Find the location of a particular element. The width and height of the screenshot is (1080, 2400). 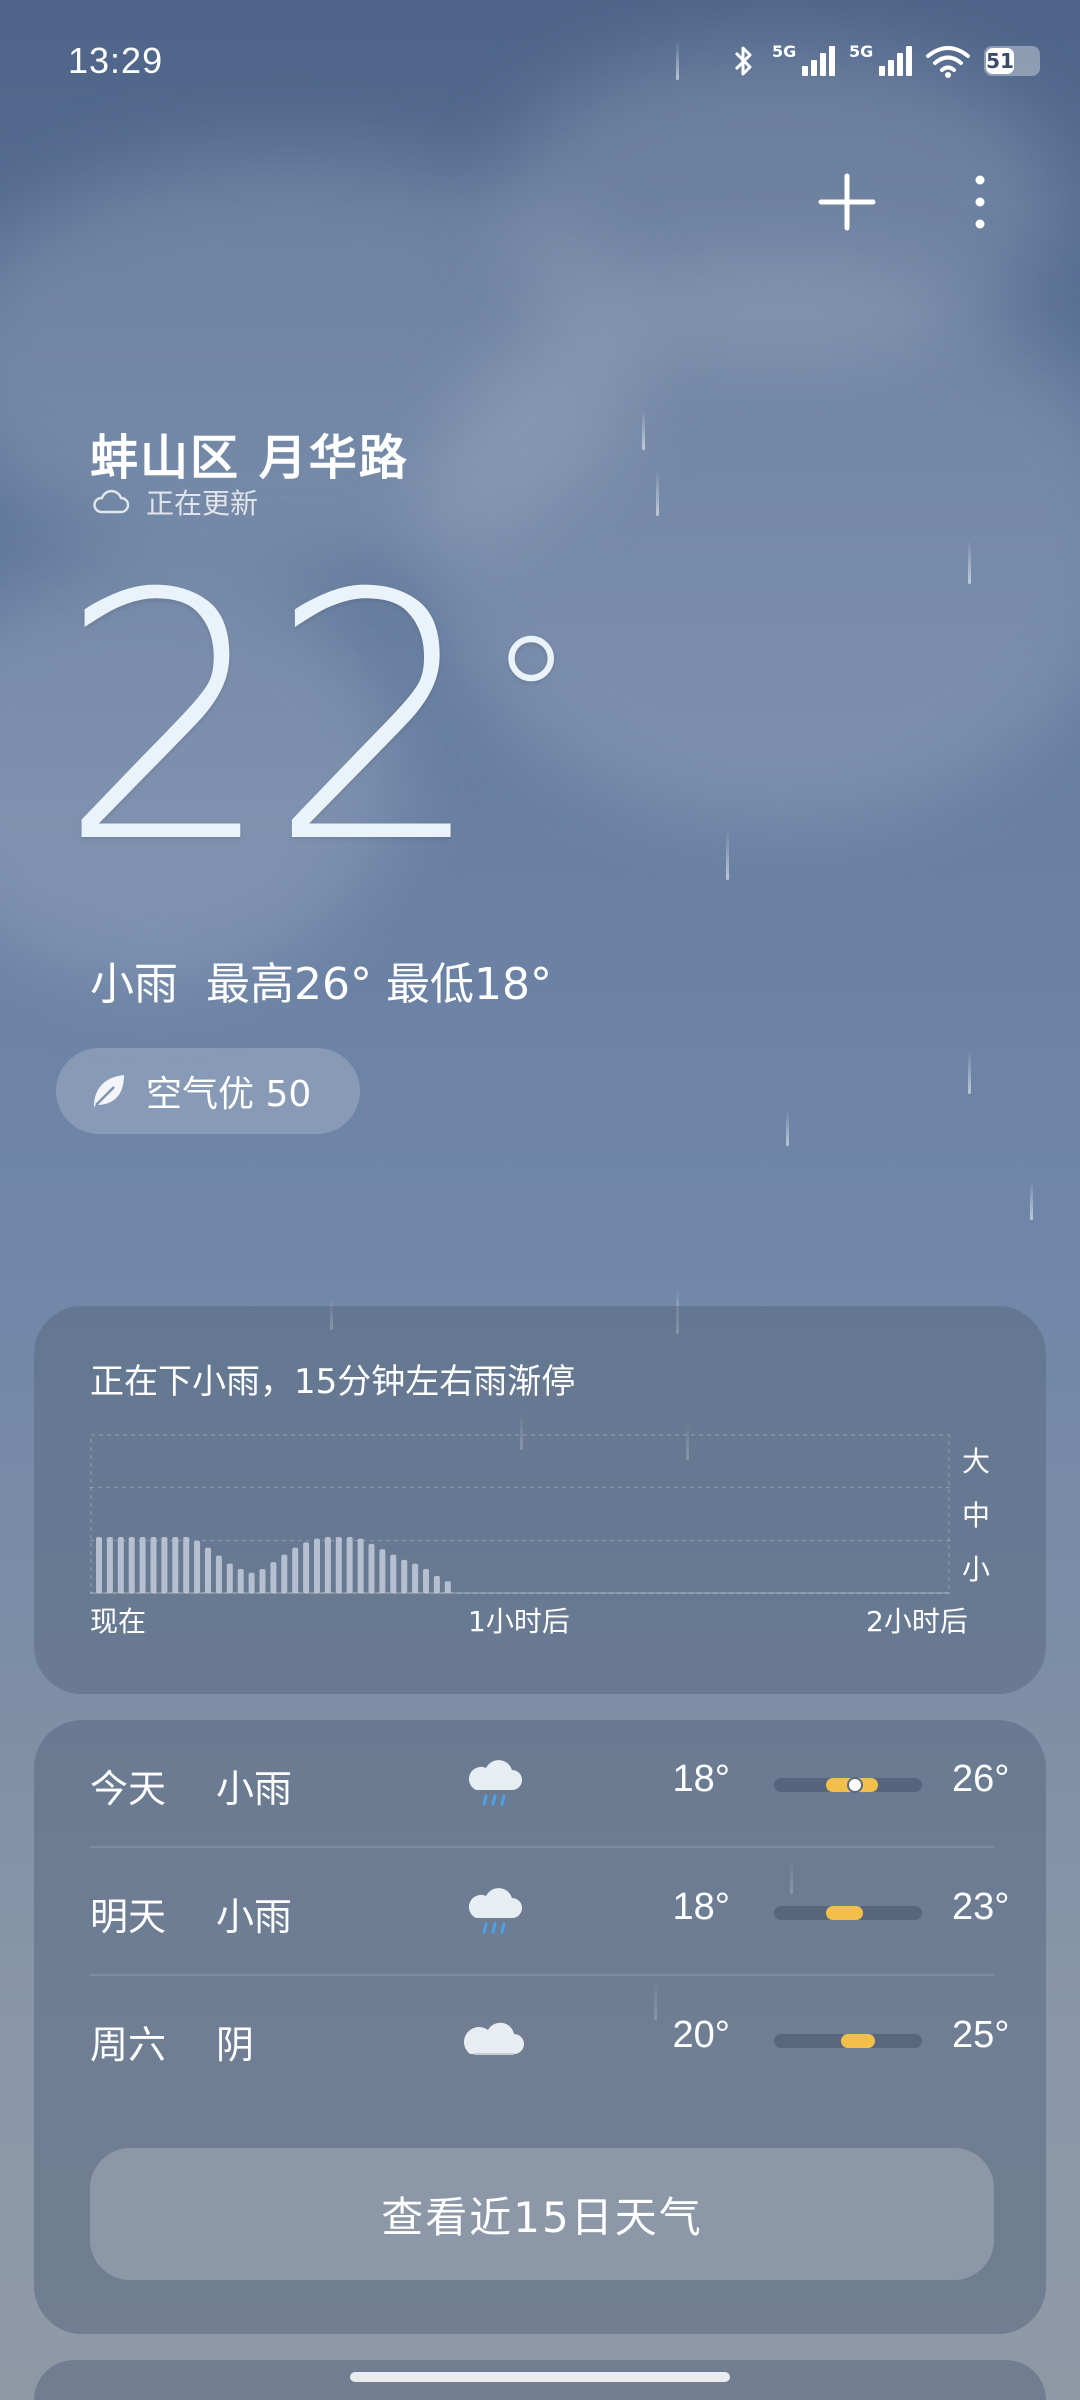

cloud-outline-icon is located at coordinates (111, 501).